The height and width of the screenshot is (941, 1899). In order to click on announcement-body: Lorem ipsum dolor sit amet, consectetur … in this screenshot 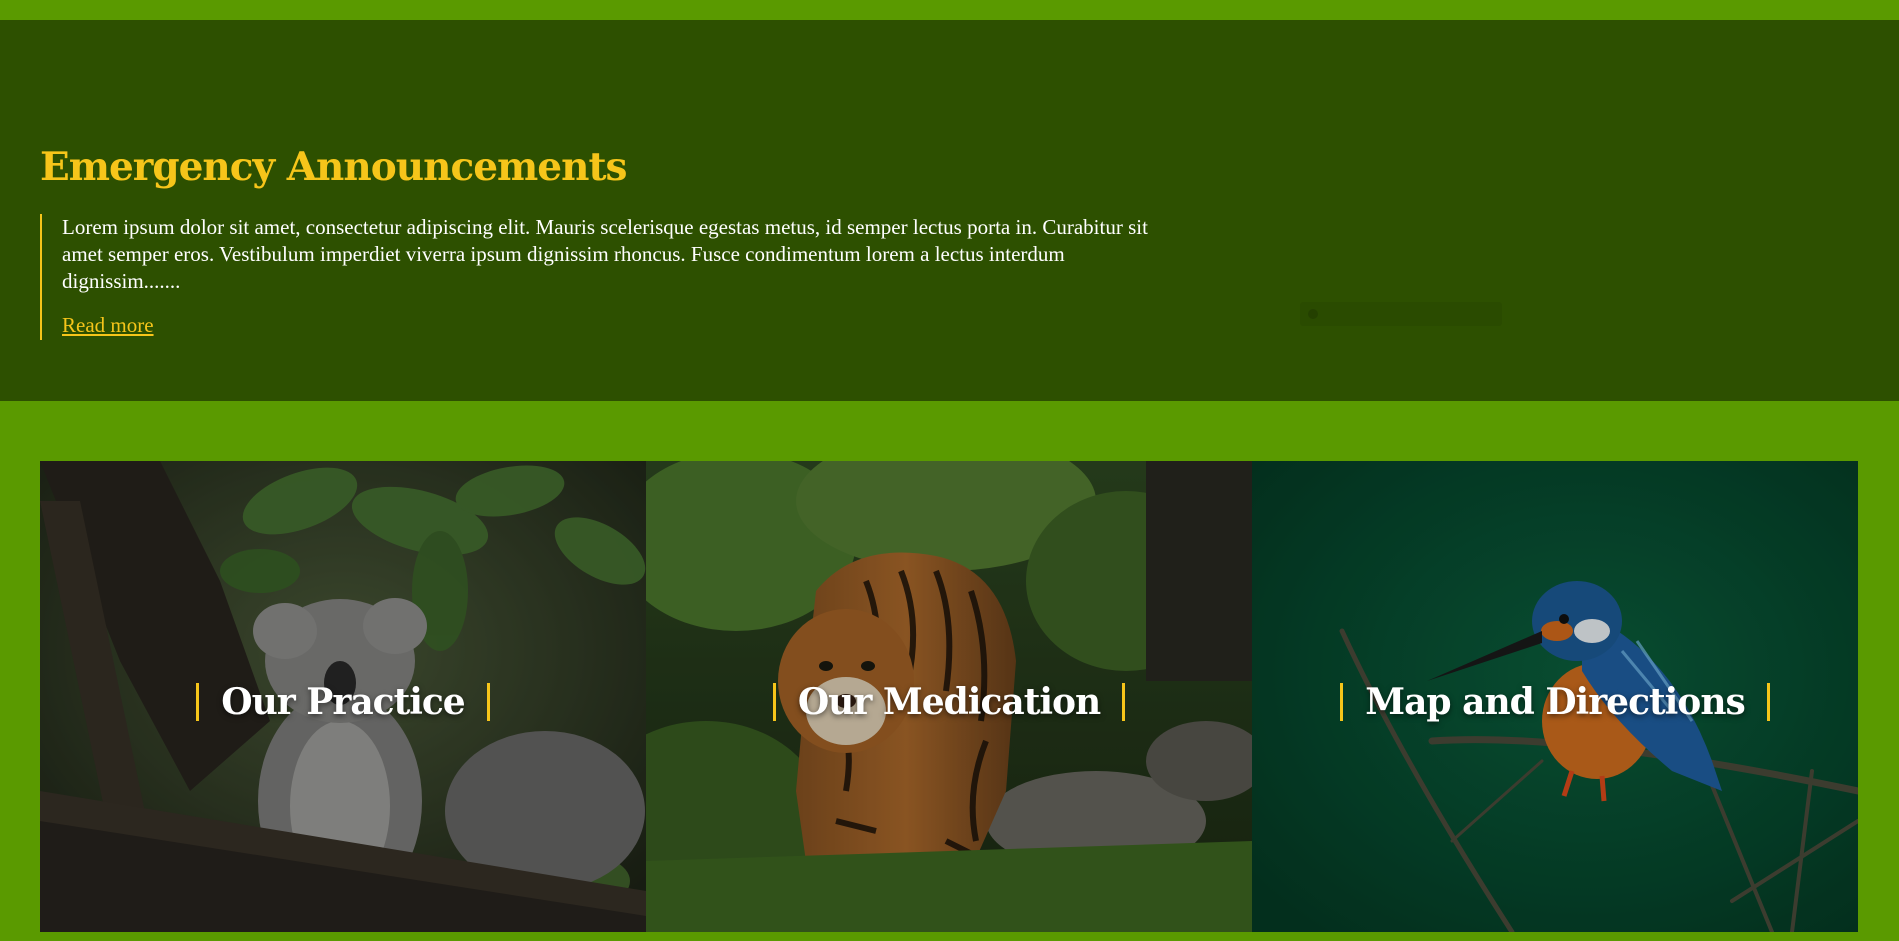, I will do `click(595, 277)`.